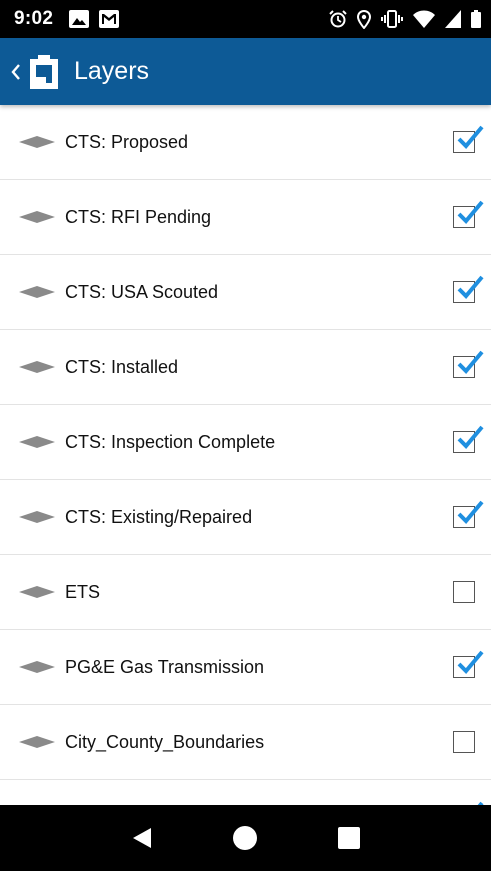 The image size is (491, 871). Describe the element at coordinates (245, 142) in the screenshot. I see `layer-row: CTS: Proposed` at that location.